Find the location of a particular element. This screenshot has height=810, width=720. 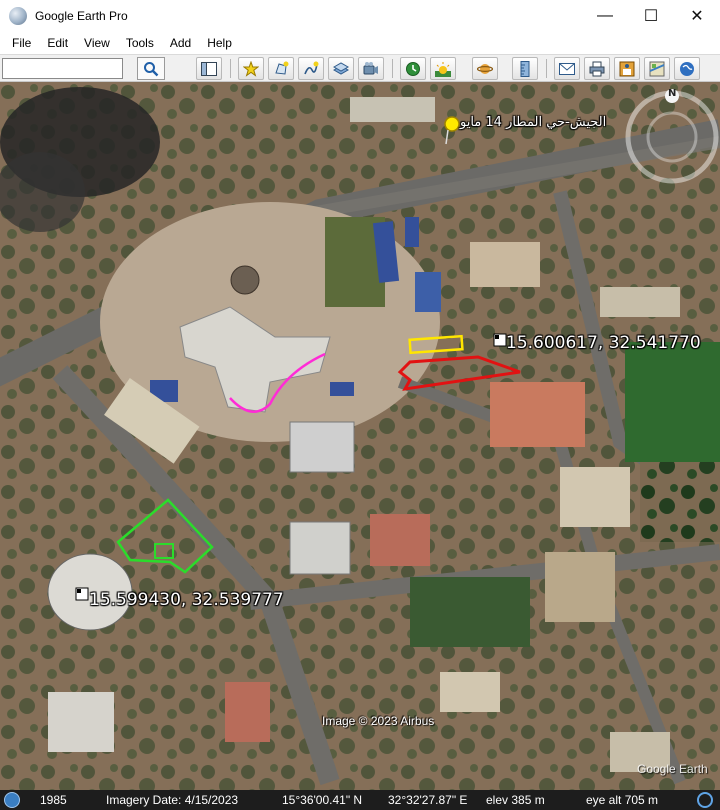

search-icon is located at coordinates (151, 68).